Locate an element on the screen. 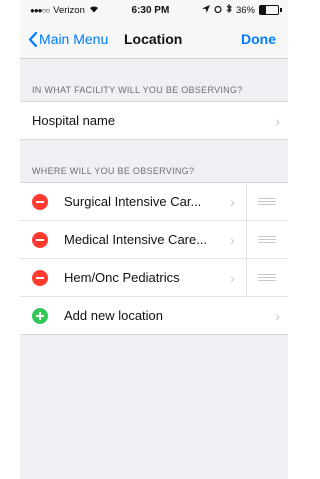 This screenshot has height=479, width=320. status-time: 6:30 PM is located at coordinates (150, 10).